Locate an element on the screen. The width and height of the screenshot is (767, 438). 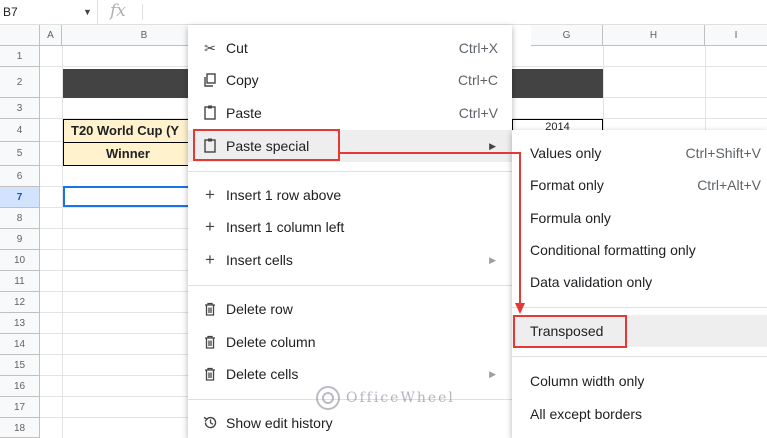
row-header-6: 6 is located at coordinates (20, 176).